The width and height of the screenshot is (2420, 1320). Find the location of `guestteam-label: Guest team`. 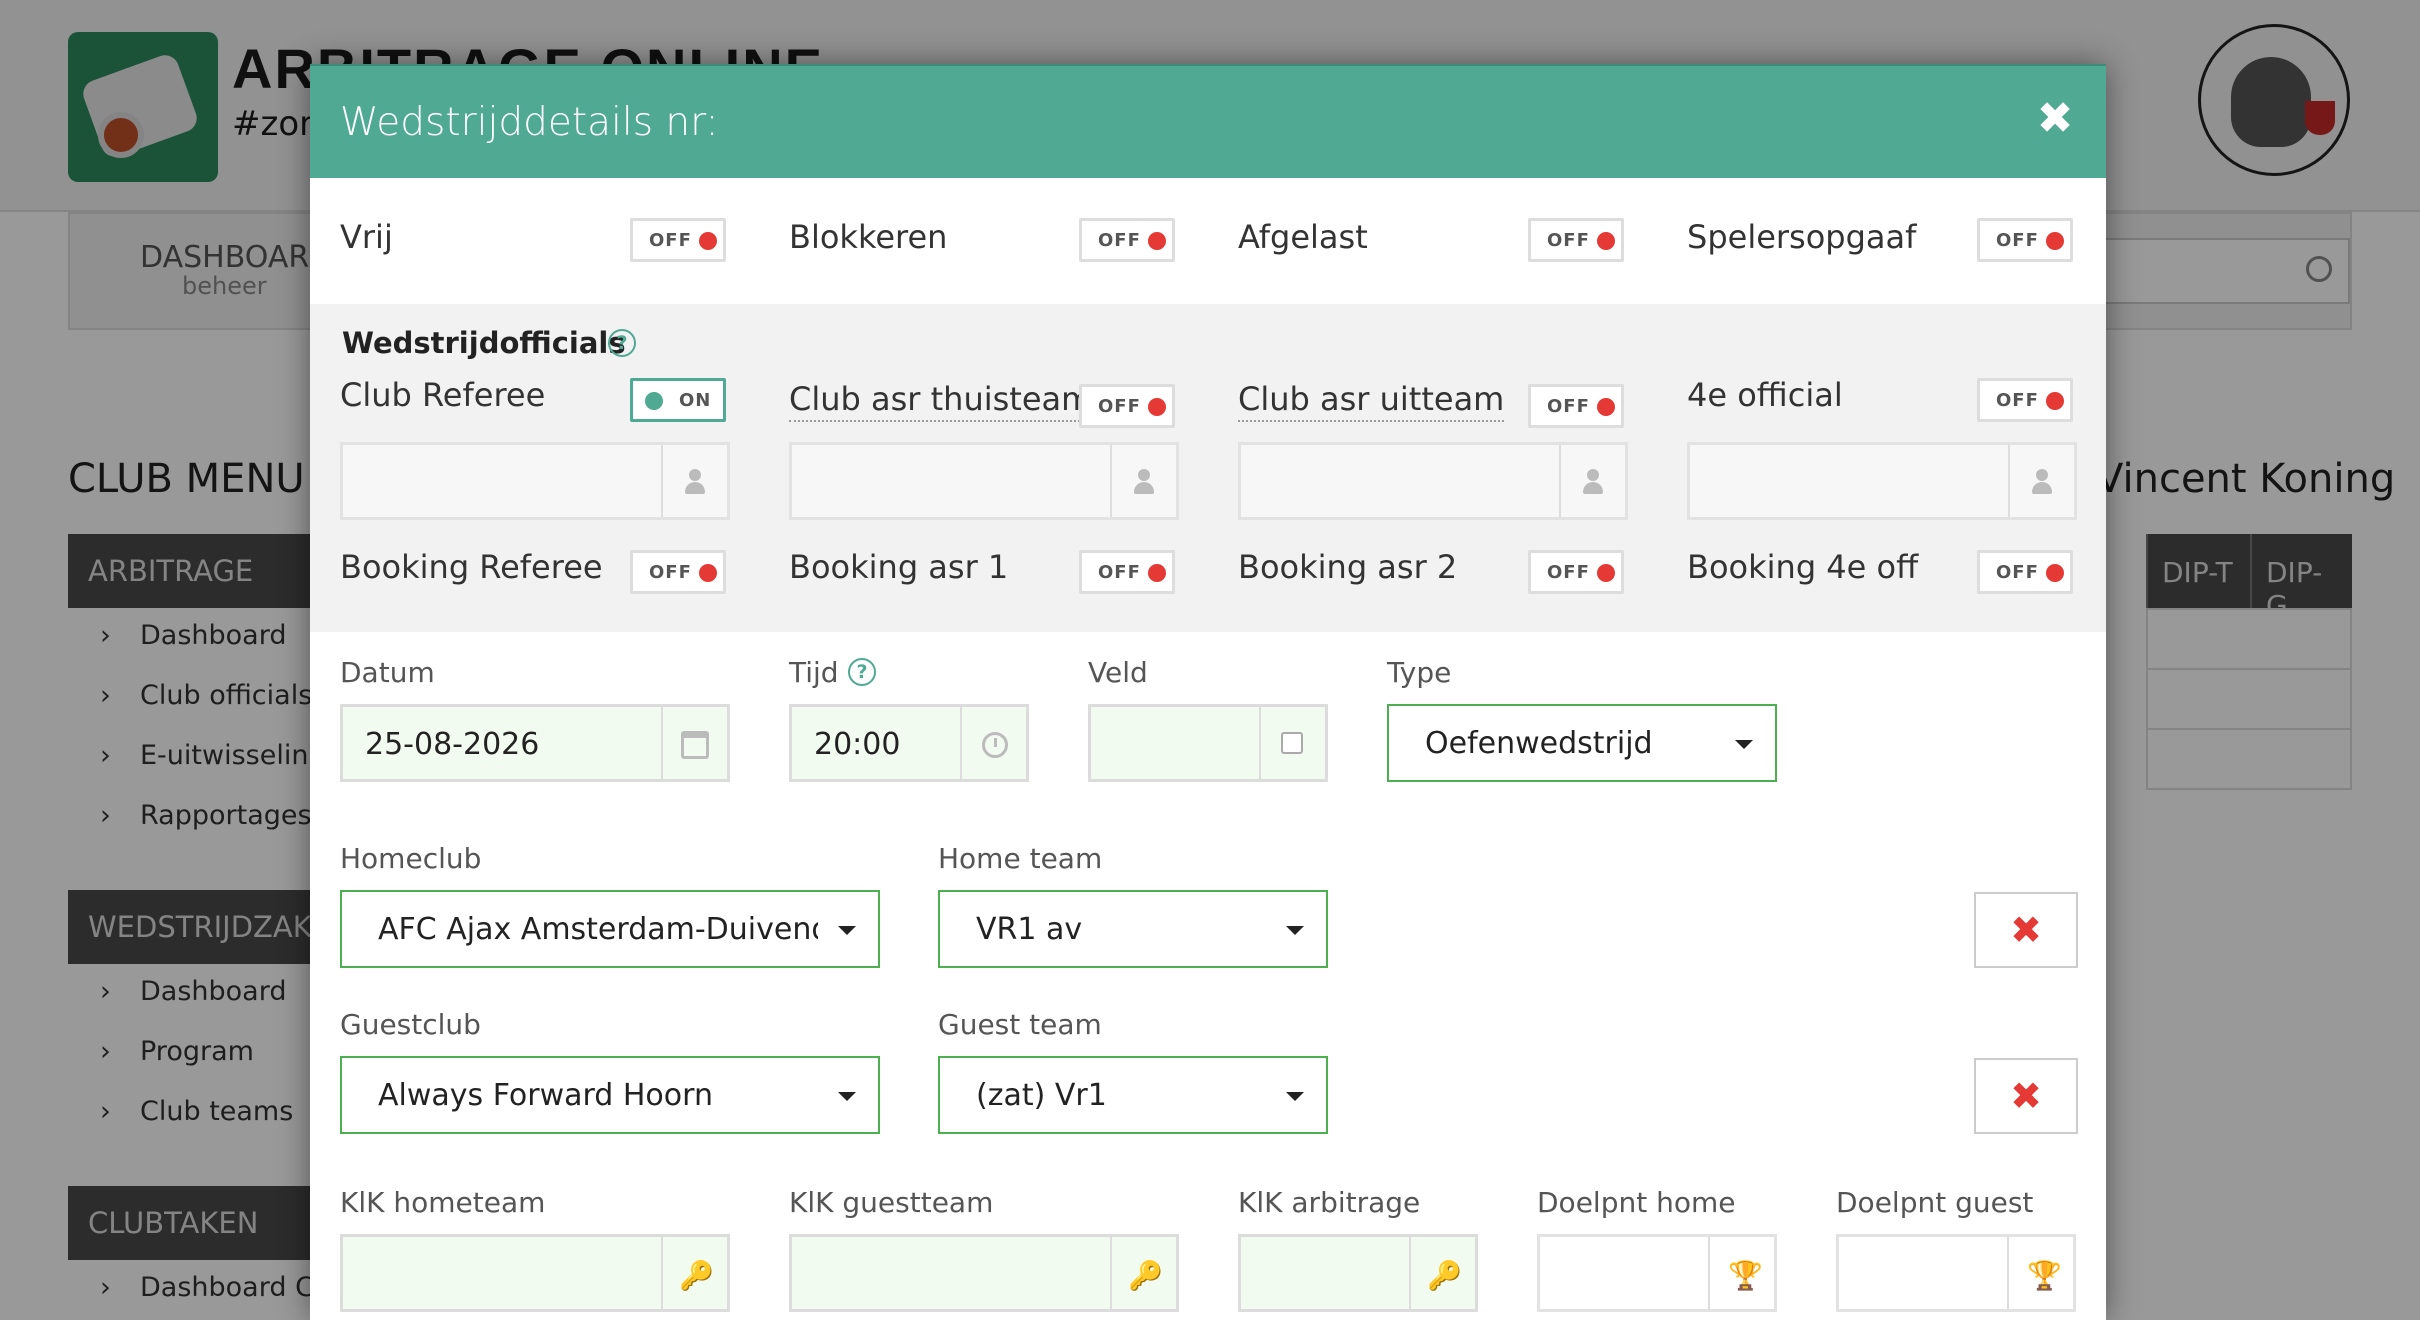

guestteam-label: Guest team is located at coordinates (1020, 1024).